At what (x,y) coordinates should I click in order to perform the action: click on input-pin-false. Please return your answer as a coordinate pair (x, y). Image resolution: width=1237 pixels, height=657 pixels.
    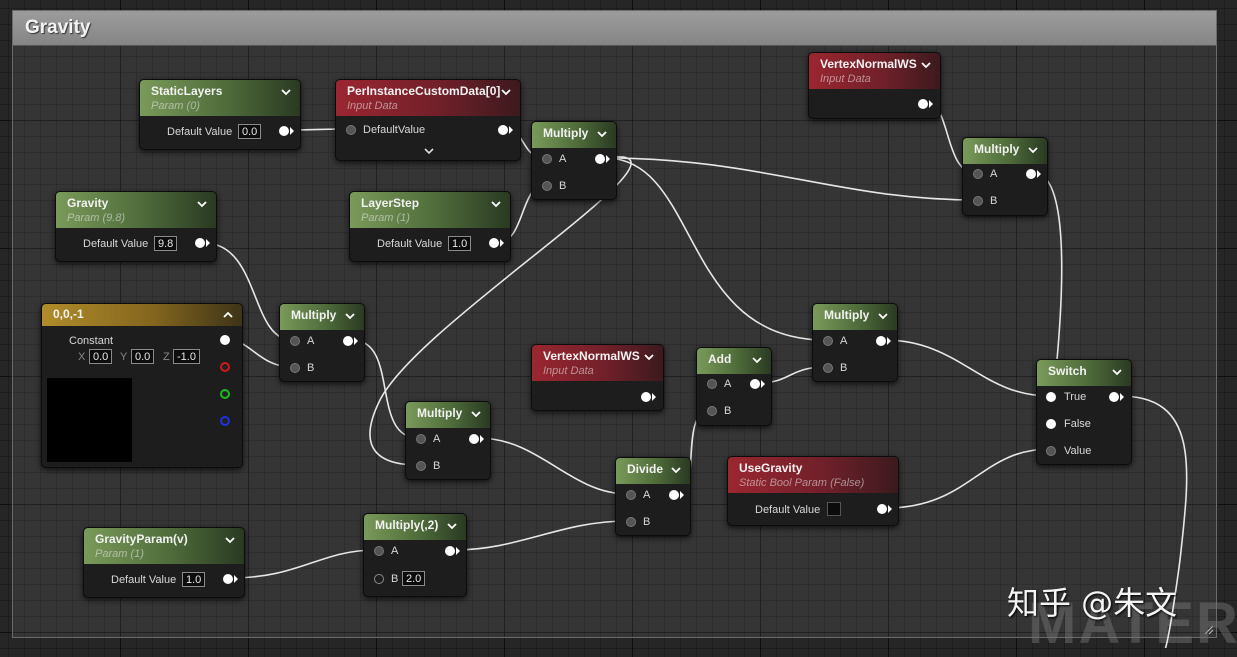
    Looking at the image, I should click on (1051, 424).